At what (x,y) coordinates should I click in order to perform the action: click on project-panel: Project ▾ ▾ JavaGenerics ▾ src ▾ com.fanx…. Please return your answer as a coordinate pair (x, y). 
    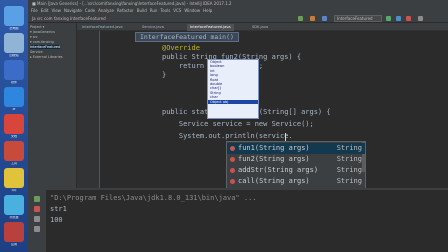
    Looking at the image, I should click on (52, 105).